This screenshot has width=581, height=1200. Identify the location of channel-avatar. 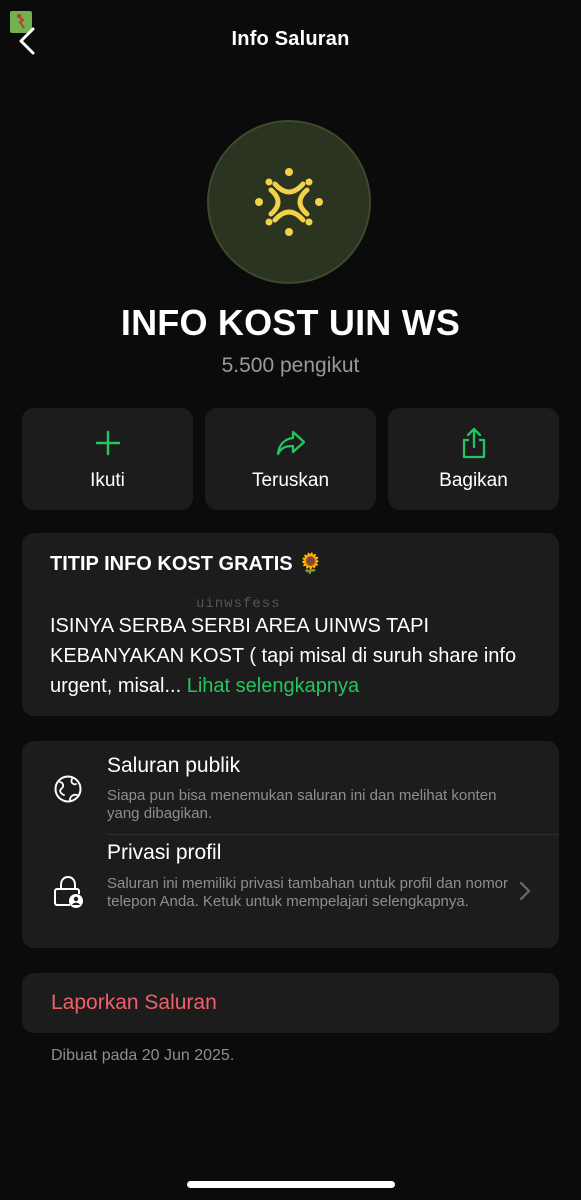
(289, 202).